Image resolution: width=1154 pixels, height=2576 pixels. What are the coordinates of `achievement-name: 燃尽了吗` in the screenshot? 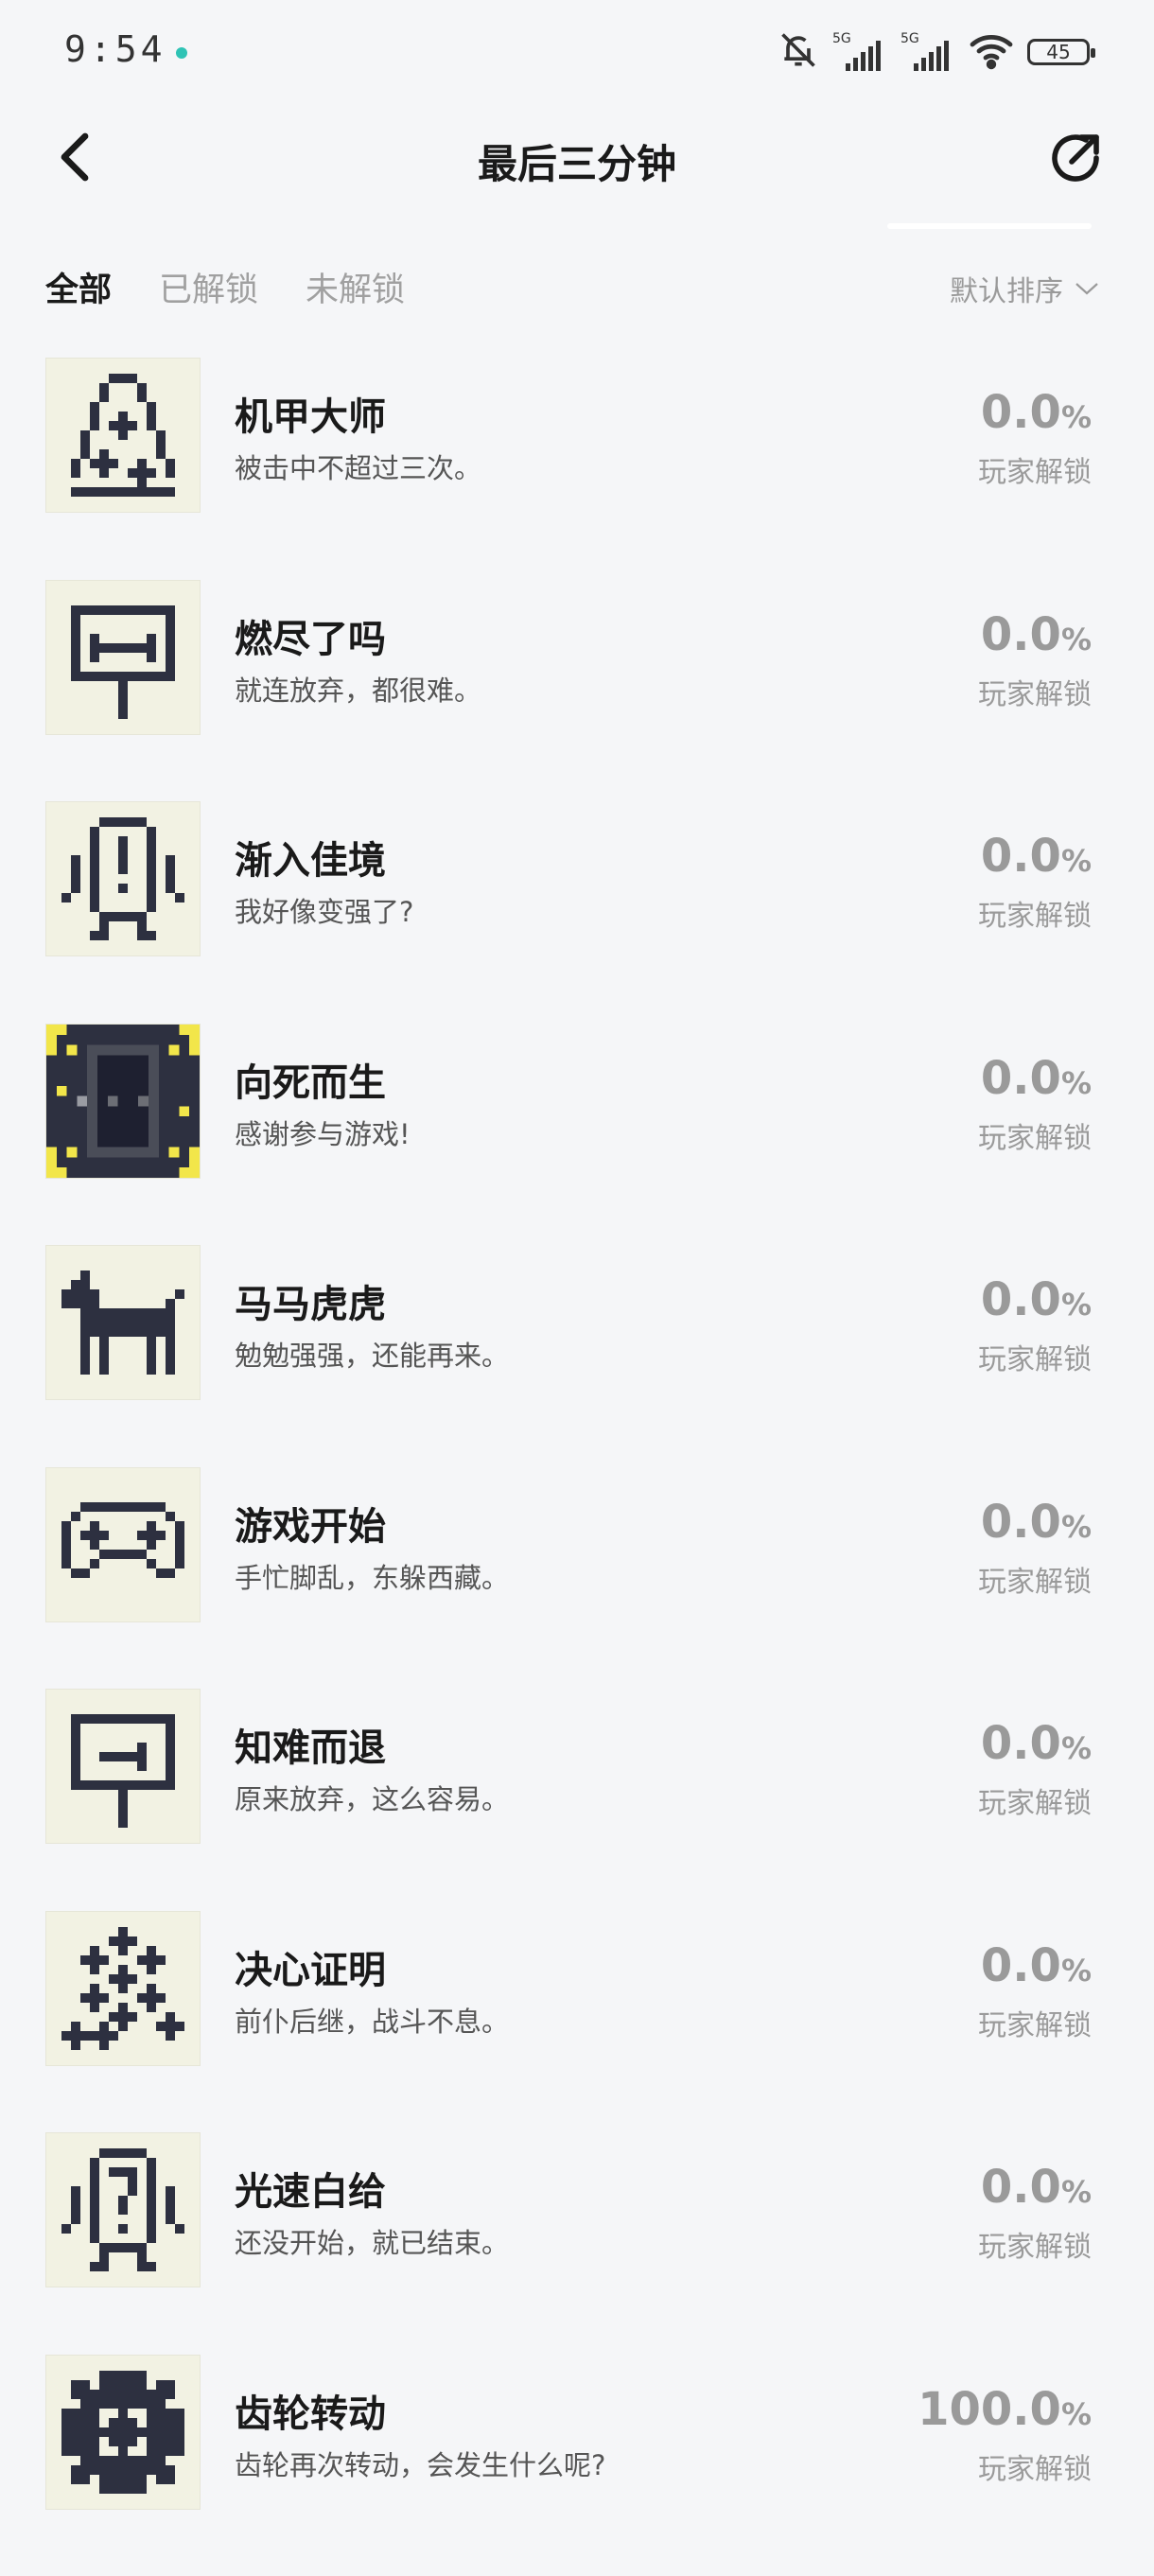 It's located at (310, 636).